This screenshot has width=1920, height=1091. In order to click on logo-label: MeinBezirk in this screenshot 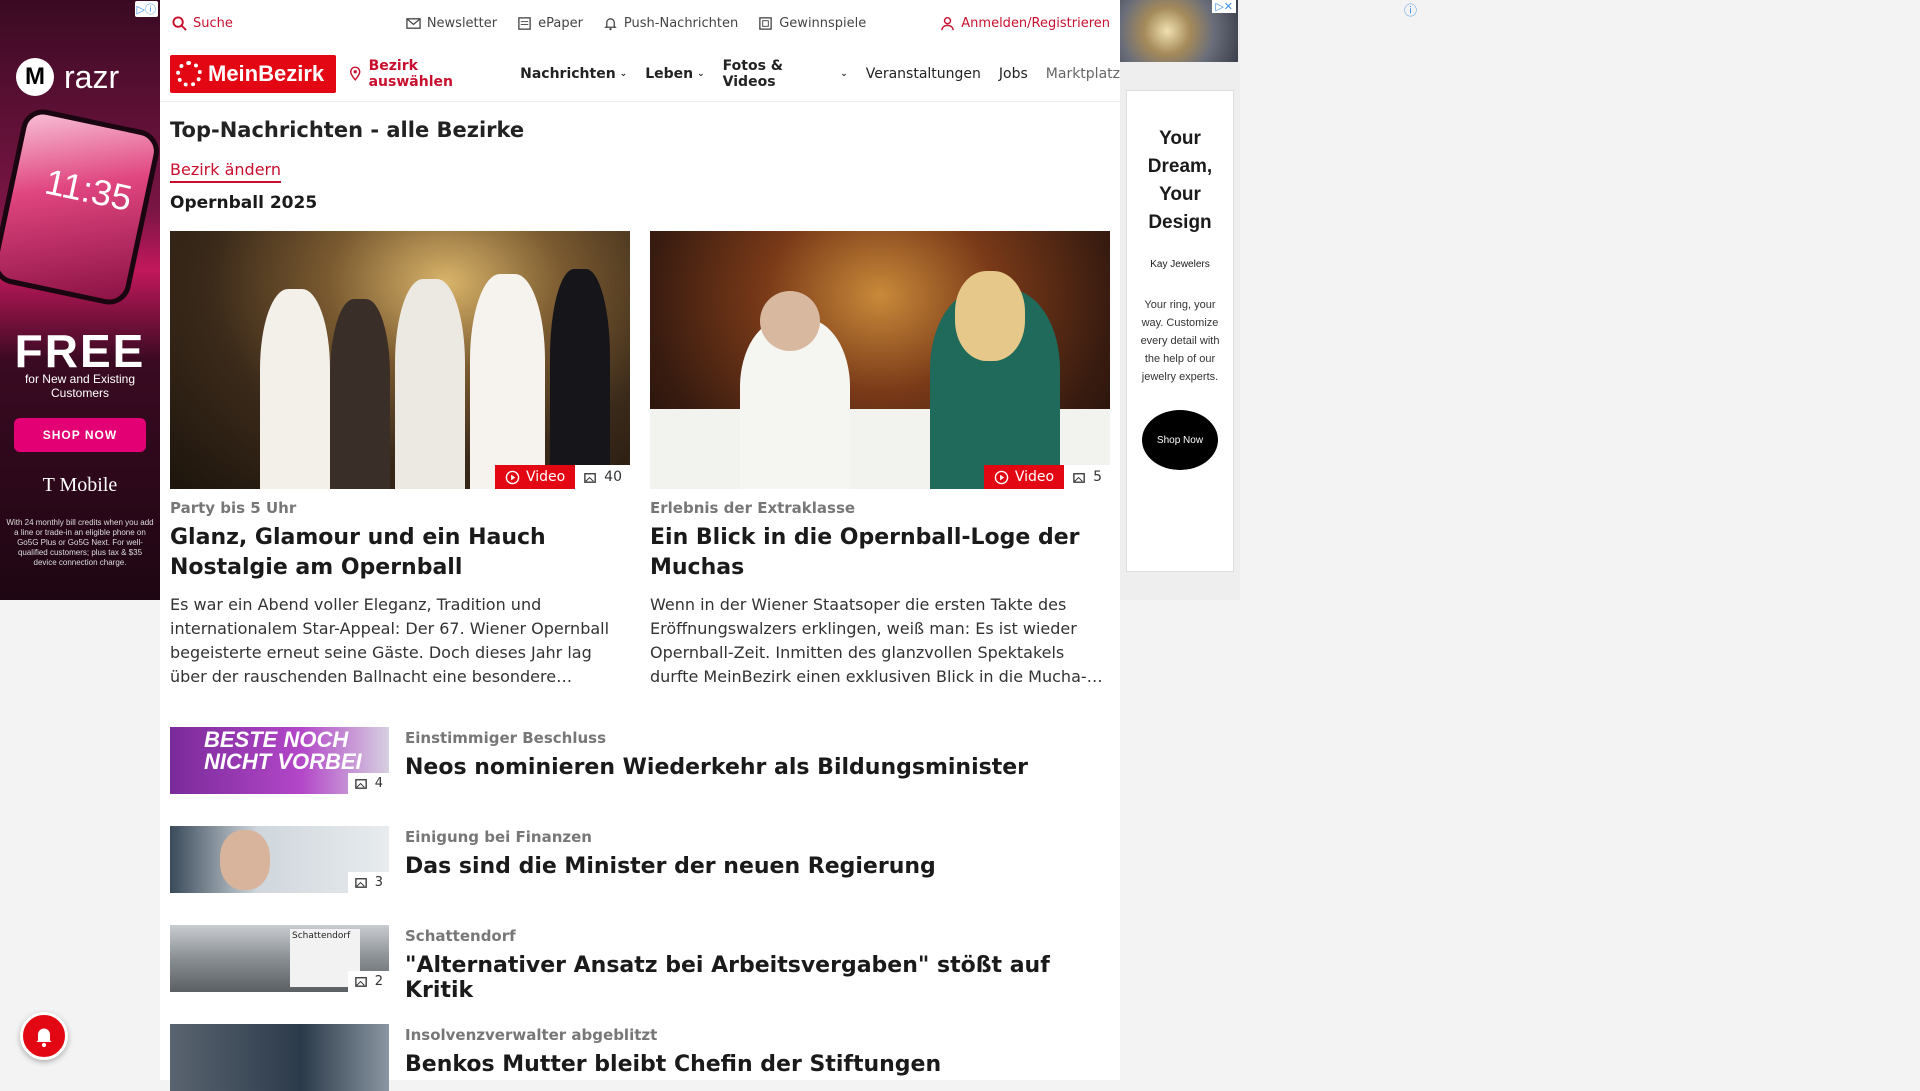, I will do `click(266, 73)`.